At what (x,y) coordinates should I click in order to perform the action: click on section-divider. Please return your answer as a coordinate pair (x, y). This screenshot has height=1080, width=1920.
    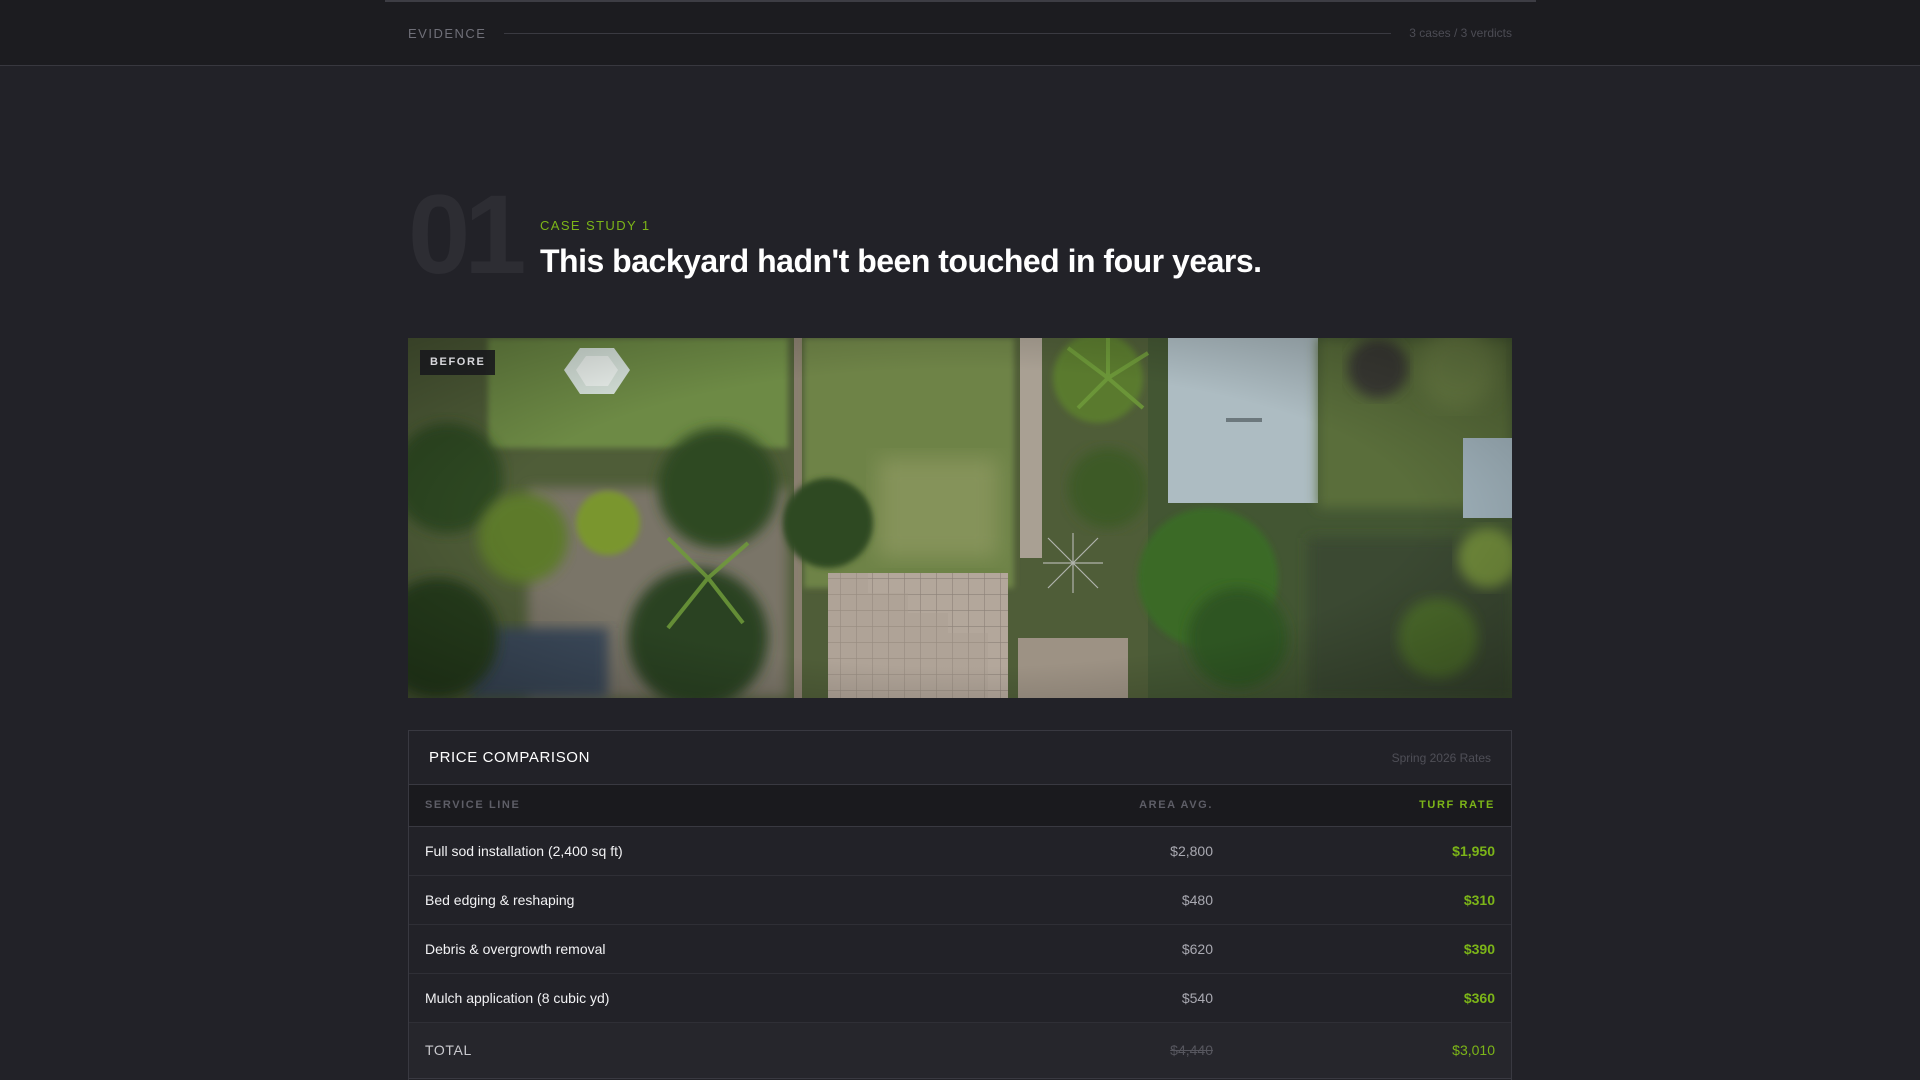
    Looking at the image, I should click on (948, 33).